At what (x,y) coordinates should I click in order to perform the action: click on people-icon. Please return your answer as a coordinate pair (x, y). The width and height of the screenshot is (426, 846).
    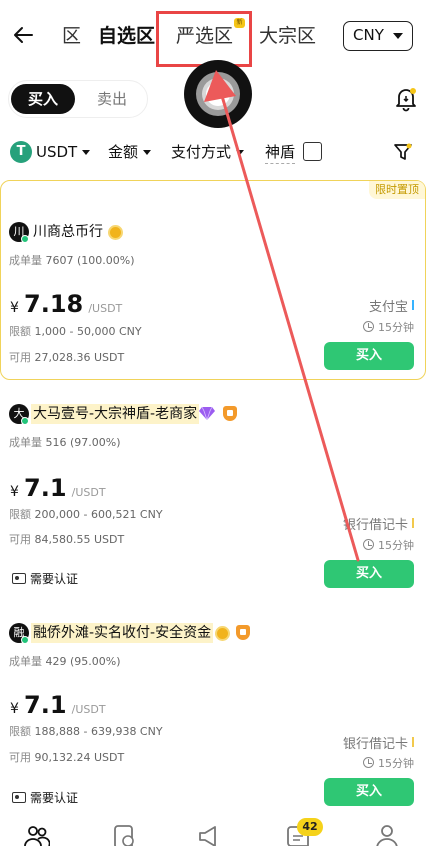
    Looking at the image, I should click on (37, 835).